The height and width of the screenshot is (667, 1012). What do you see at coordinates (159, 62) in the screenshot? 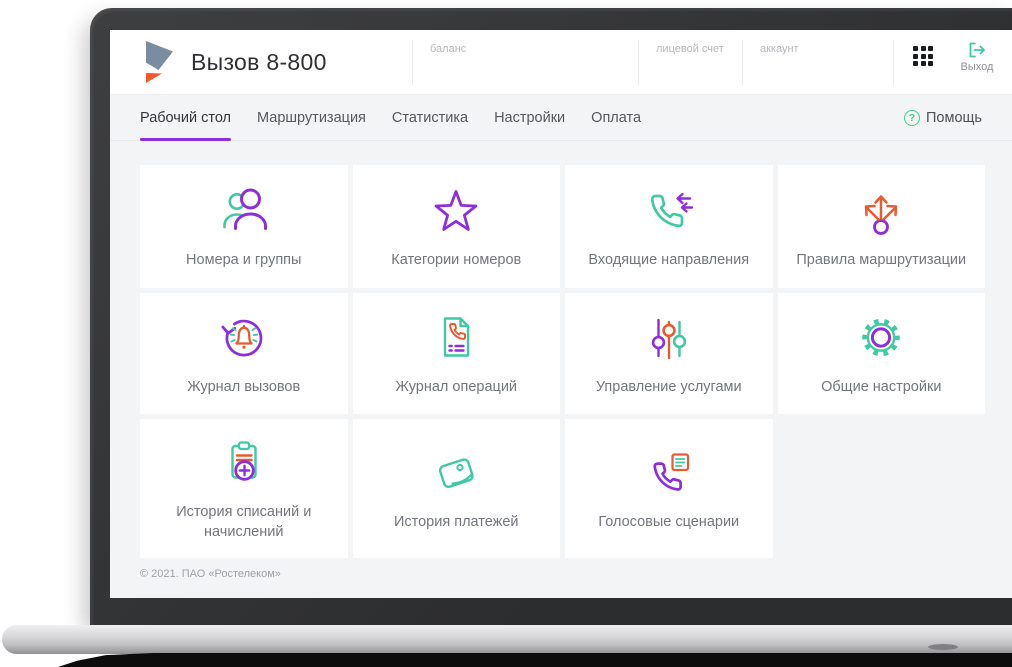
I see `rostelecom-logo-icon` at bounding box center [159, 62].